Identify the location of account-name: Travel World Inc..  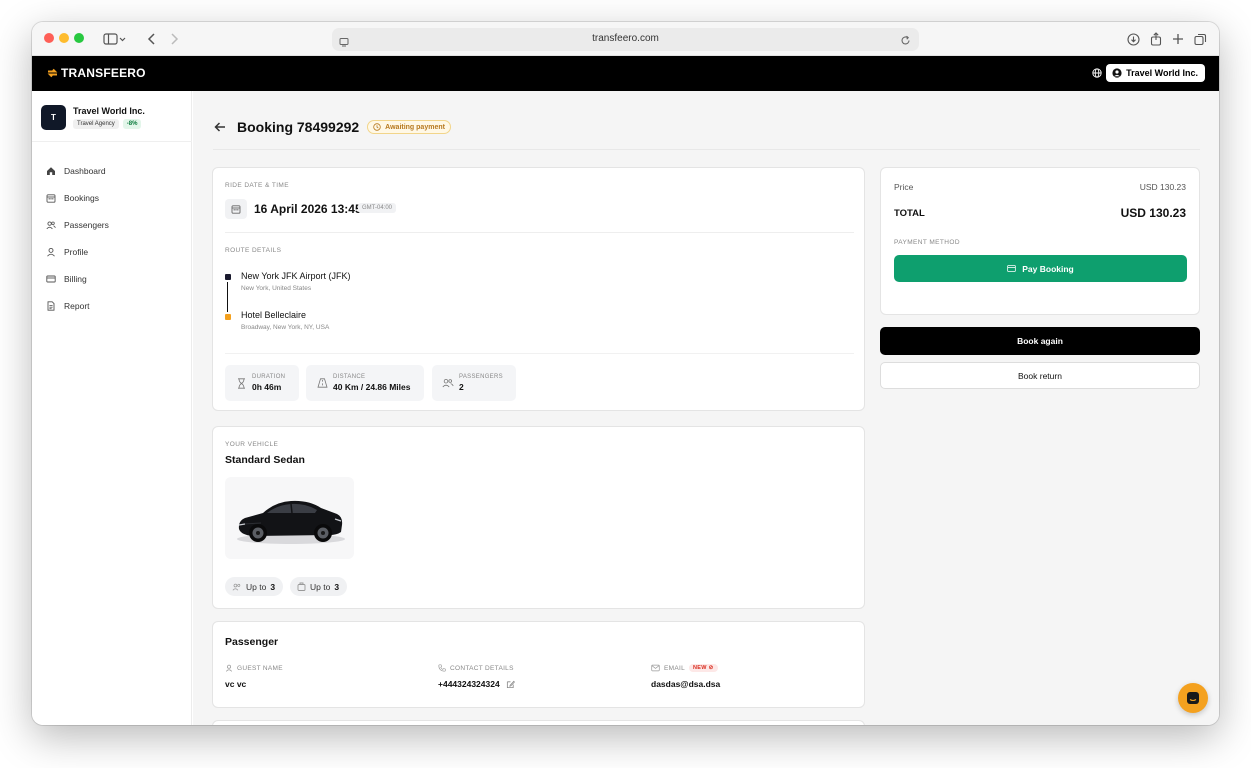
(1162, 73).